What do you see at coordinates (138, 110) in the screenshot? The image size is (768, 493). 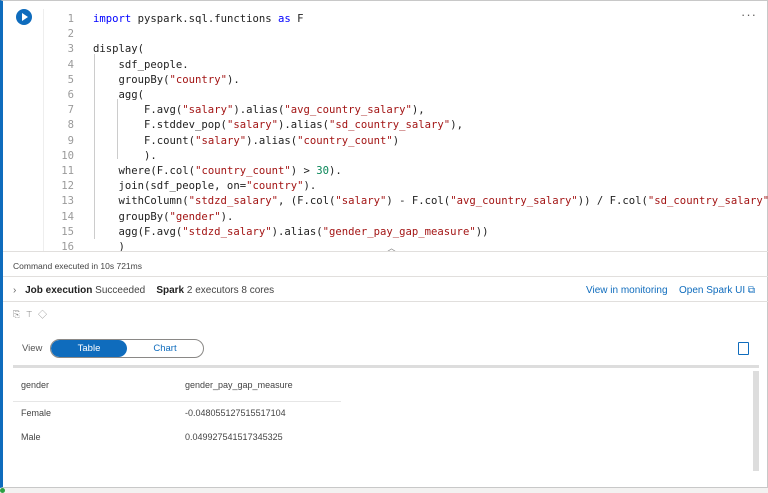 I see `code-token: F.avg(` at bounding box center [138, 110].